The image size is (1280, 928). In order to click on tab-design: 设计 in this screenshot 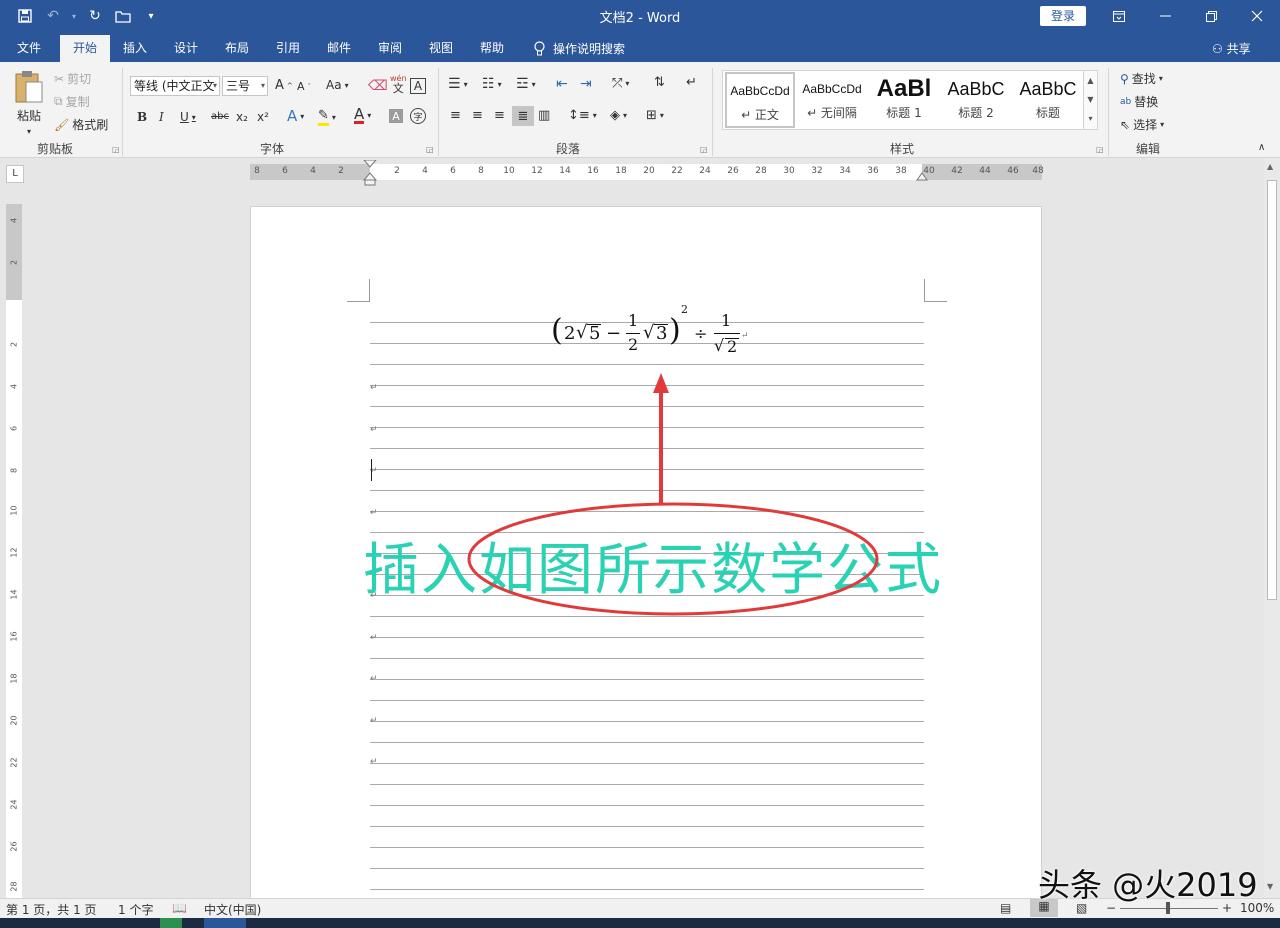, I will do `click(186, 48)`.